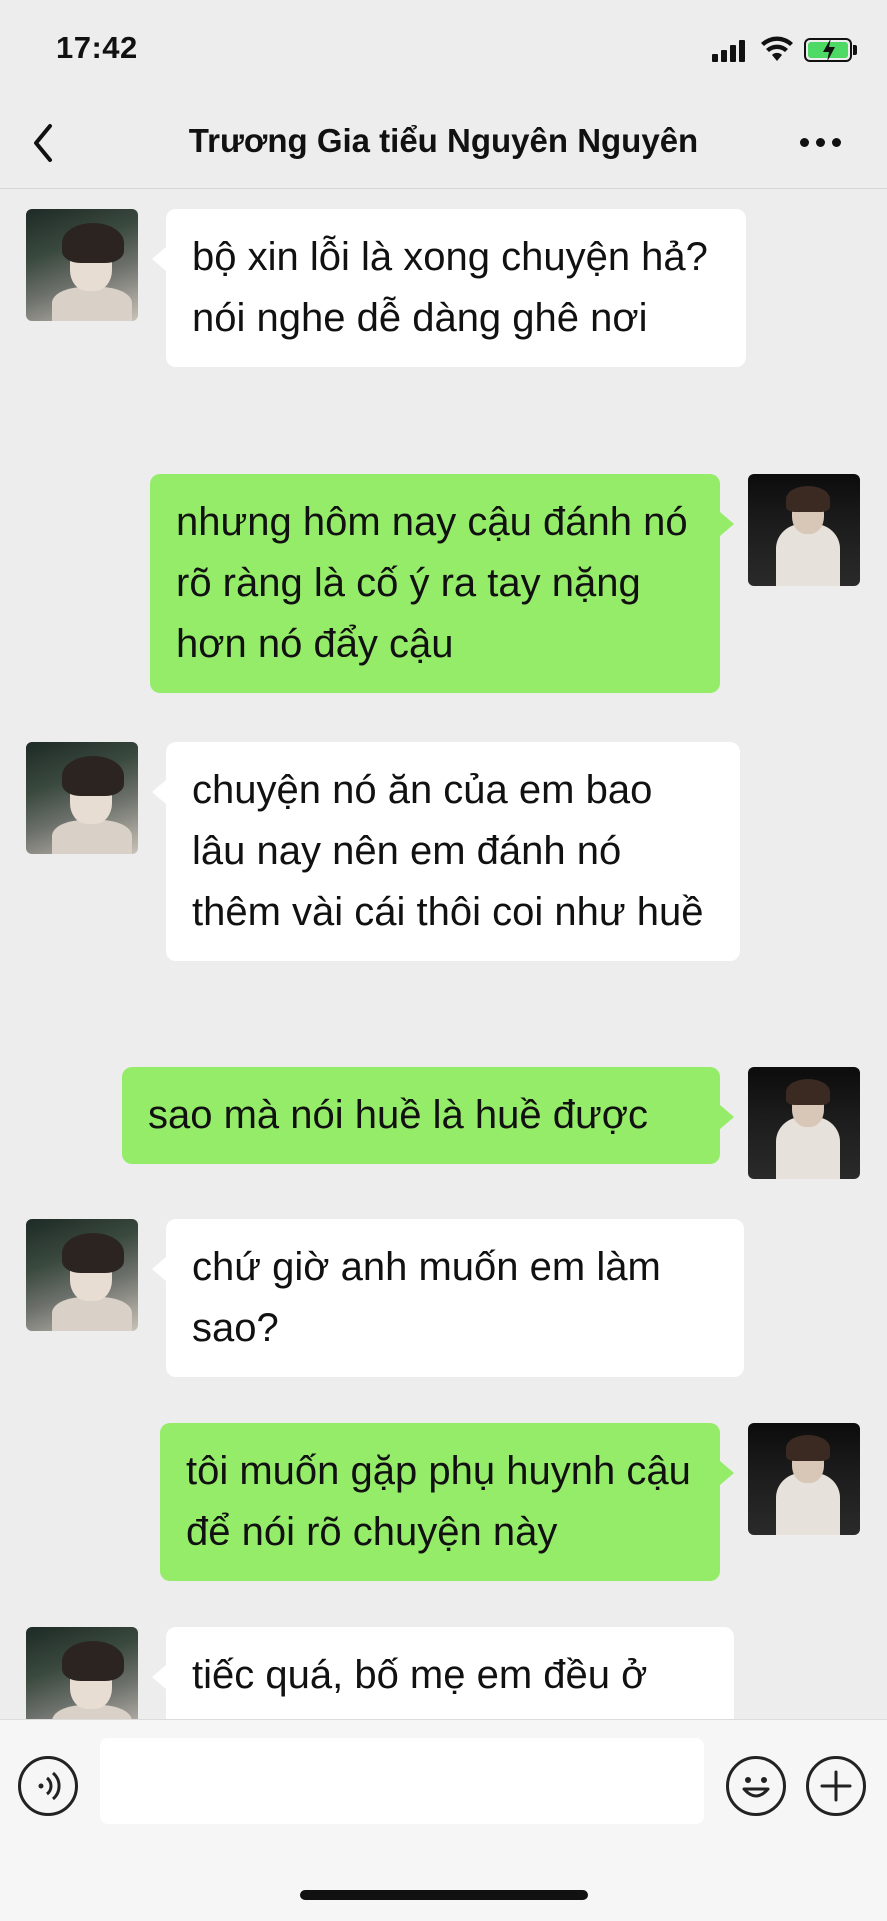 This screenshot has height=1921, width=887. Describe the element at coordinates (777, 48) in the screenshot. I see `wifi-icon` at that location.